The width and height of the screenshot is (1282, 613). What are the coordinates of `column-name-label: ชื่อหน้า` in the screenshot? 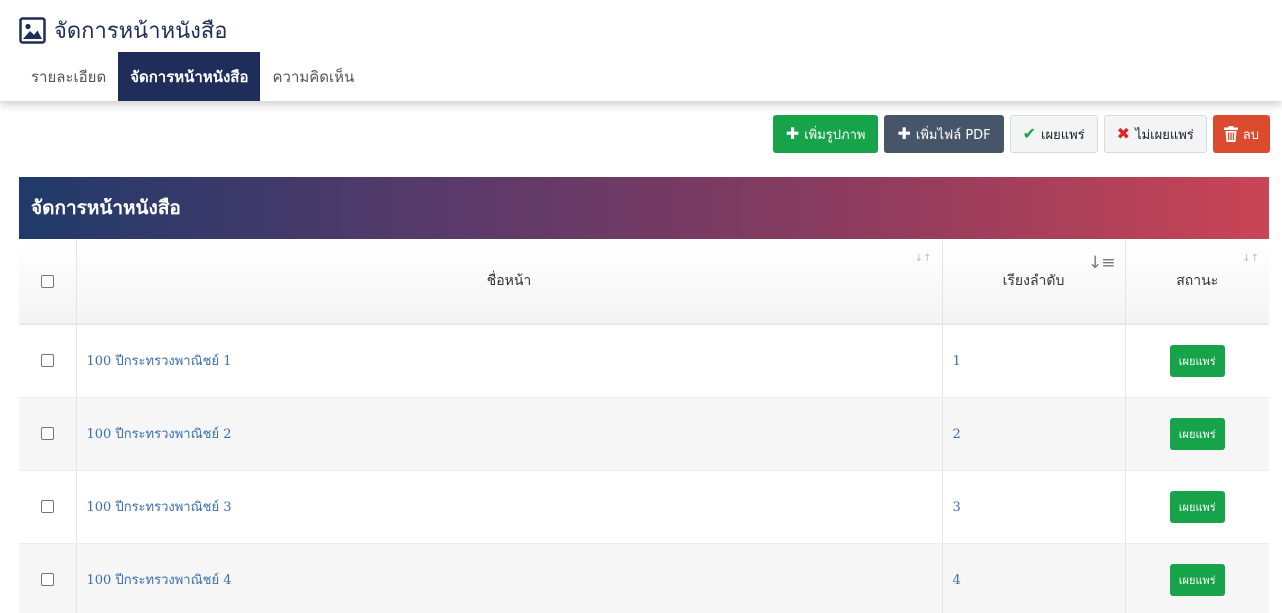 It's located at (509, 281).